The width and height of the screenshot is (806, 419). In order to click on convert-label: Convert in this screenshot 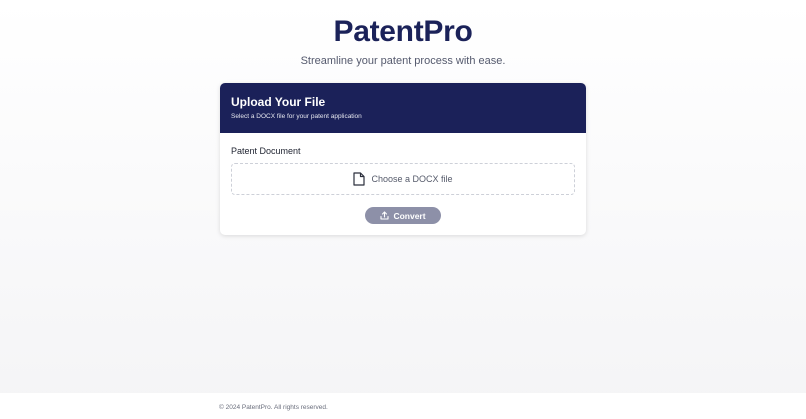, I will do `click(409, 215)`.